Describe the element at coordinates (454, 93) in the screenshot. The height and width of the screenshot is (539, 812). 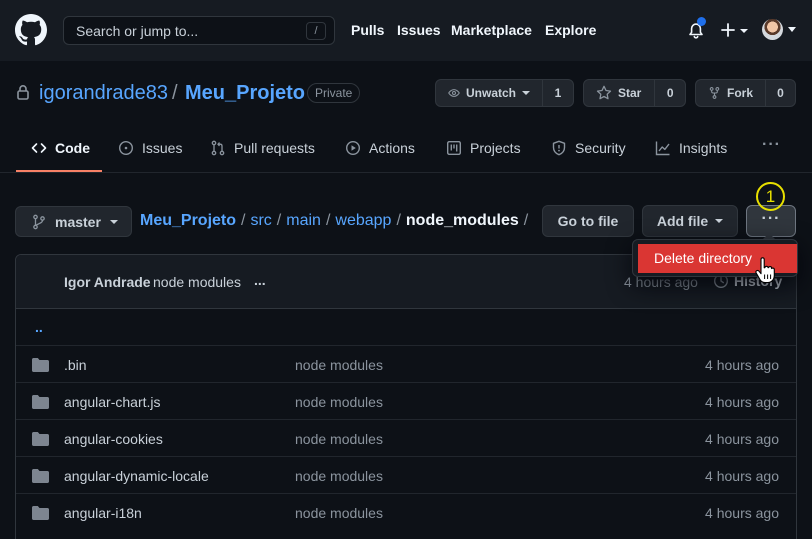
I see `eye-icon` at that location.